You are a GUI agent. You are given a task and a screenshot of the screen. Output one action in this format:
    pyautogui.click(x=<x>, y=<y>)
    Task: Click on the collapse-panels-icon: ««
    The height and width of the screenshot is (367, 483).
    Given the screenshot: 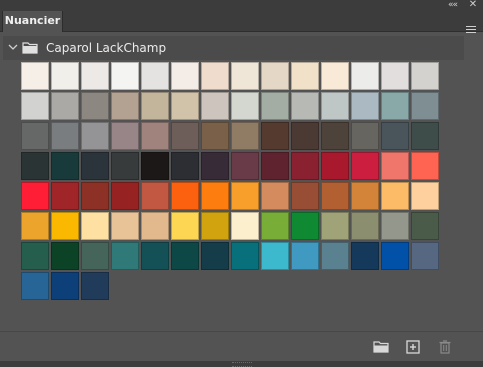 What is the action you would take?
    pyautogui.click(x=456, y=5)
    